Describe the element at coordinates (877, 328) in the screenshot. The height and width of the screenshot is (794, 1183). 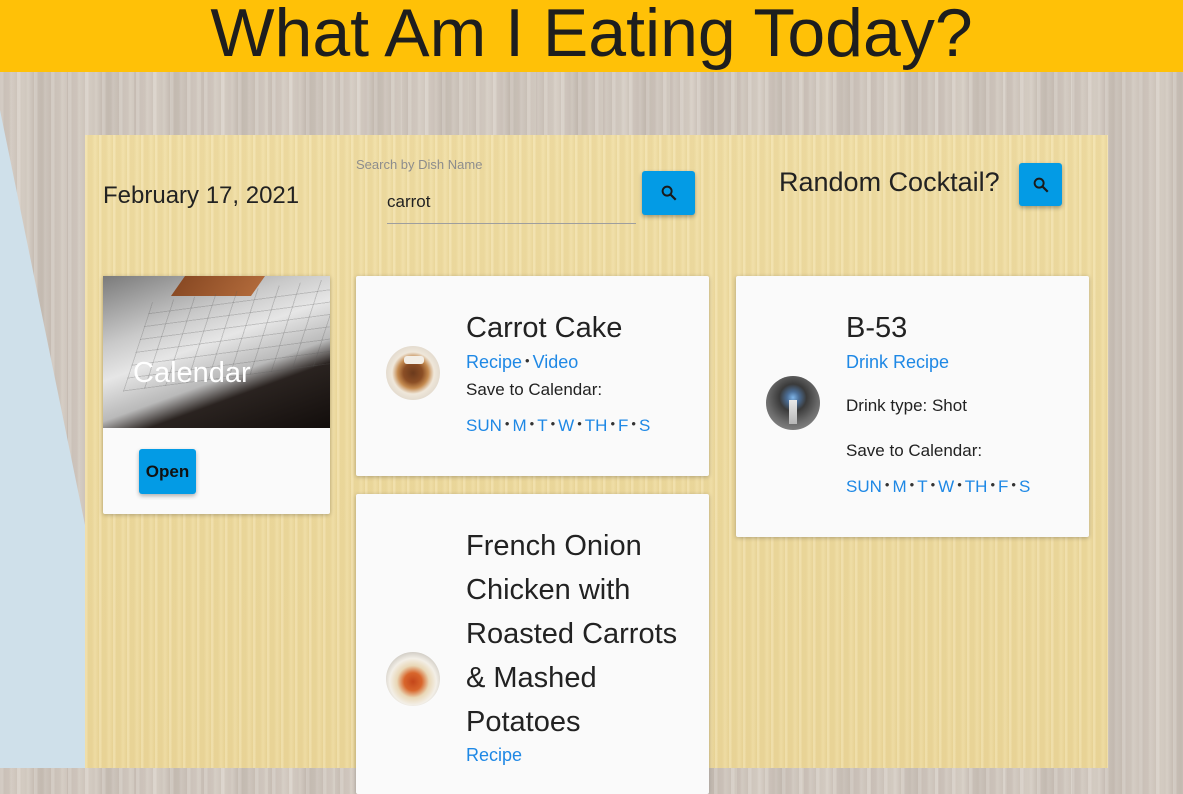
I see `drink-title: B-53` at that location.